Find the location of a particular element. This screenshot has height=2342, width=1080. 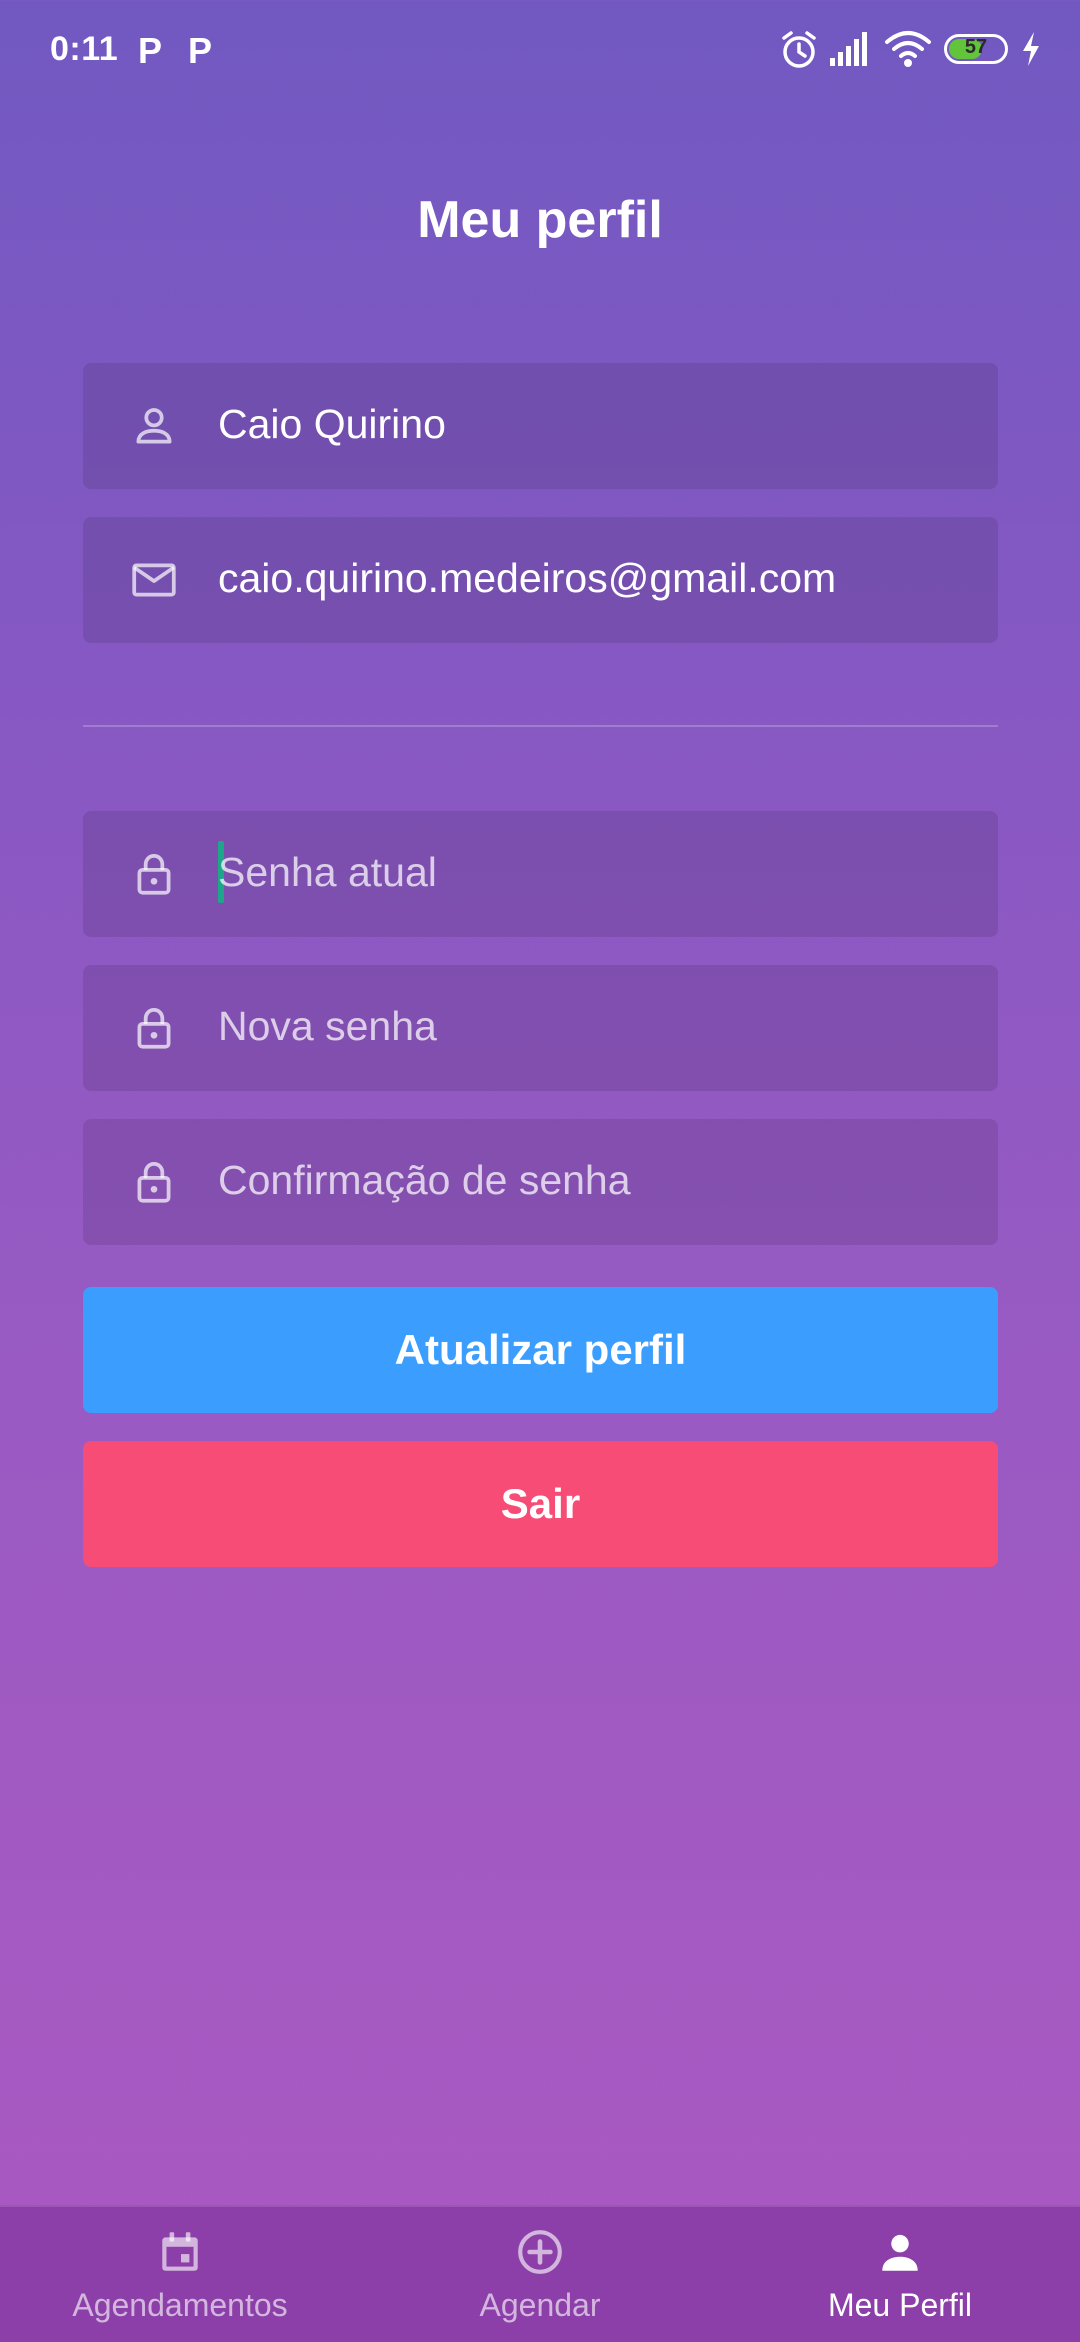

status-time: 0:11 is located at coordinates (84, 49).